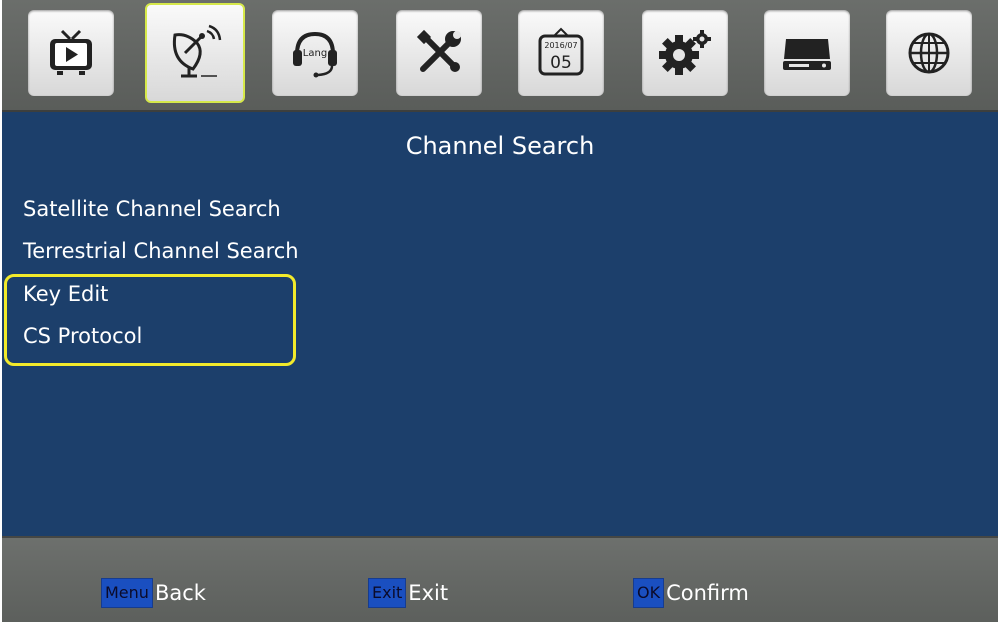 Image resolution: width=1000 pixels, height=625 pixels. I want to click on satellite-dish-icon, so click(195, 53).